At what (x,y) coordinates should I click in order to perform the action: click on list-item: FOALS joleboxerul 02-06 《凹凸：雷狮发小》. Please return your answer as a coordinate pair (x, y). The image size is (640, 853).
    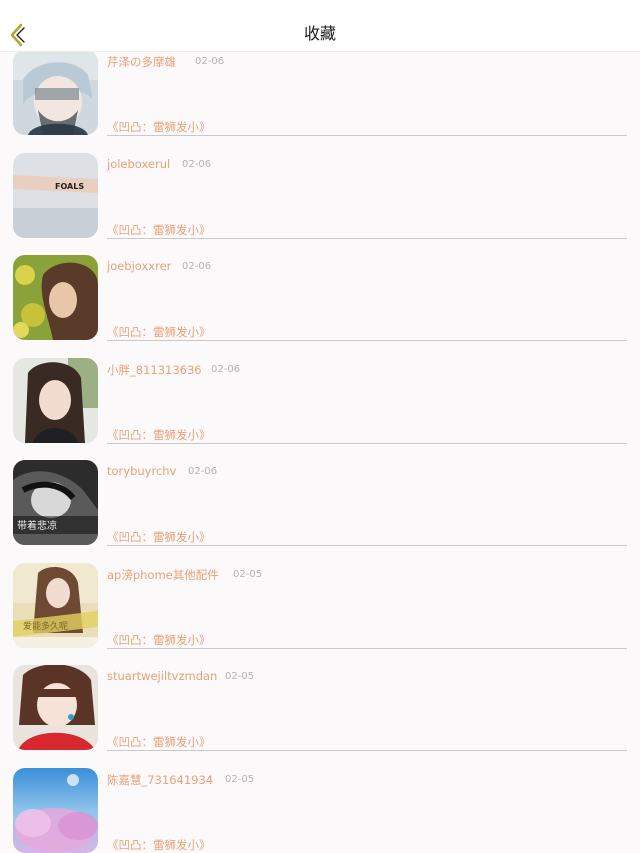
    Looking at the image, I should click on (320, 190).